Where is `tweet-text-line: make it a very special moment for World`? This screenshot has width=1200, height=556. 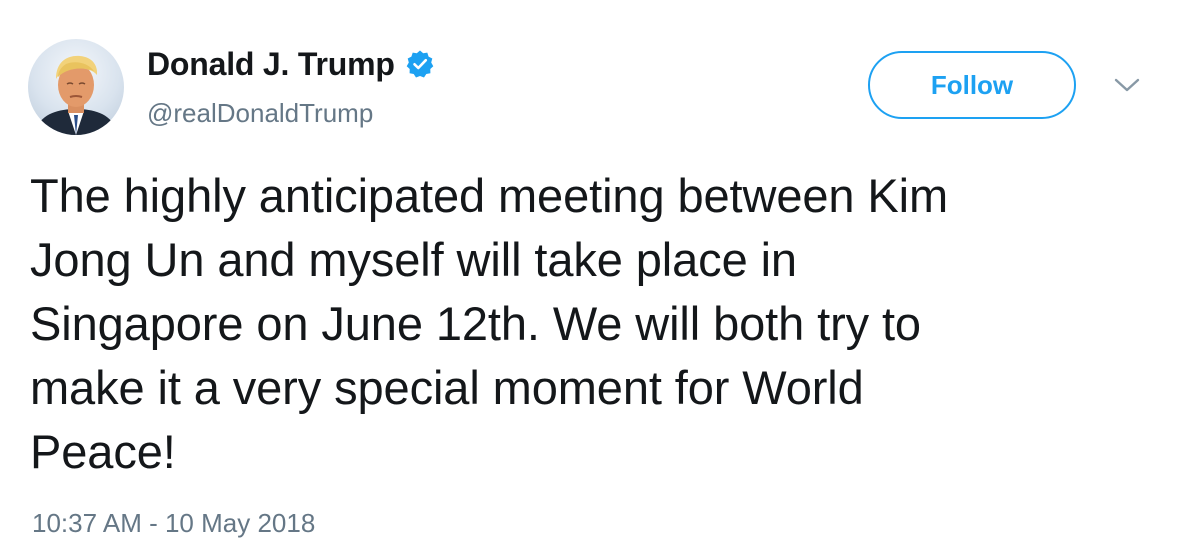
tweet-text-line: make it a very special moment for World is located at coordinates (447, 387).